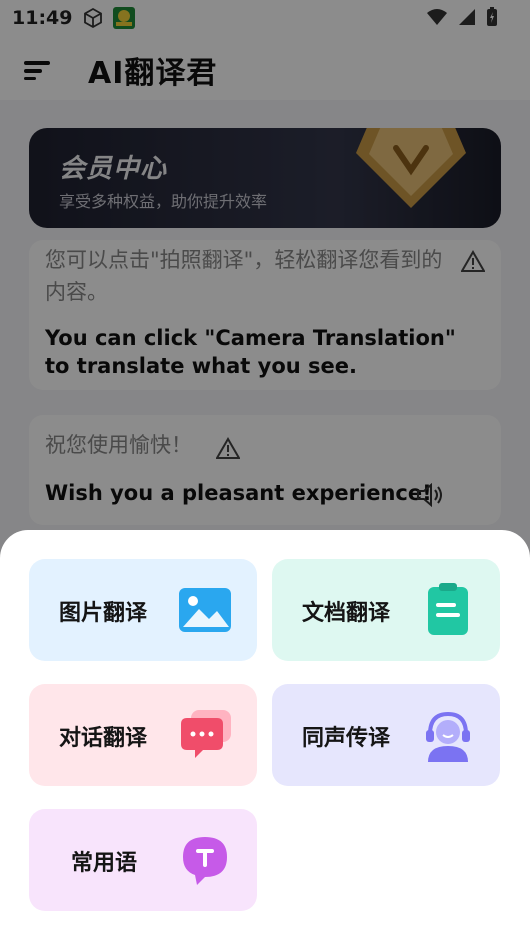  Describe the element at coordinates (448, 736) in the screenshot. I see `headset-agent-icon` at that location.